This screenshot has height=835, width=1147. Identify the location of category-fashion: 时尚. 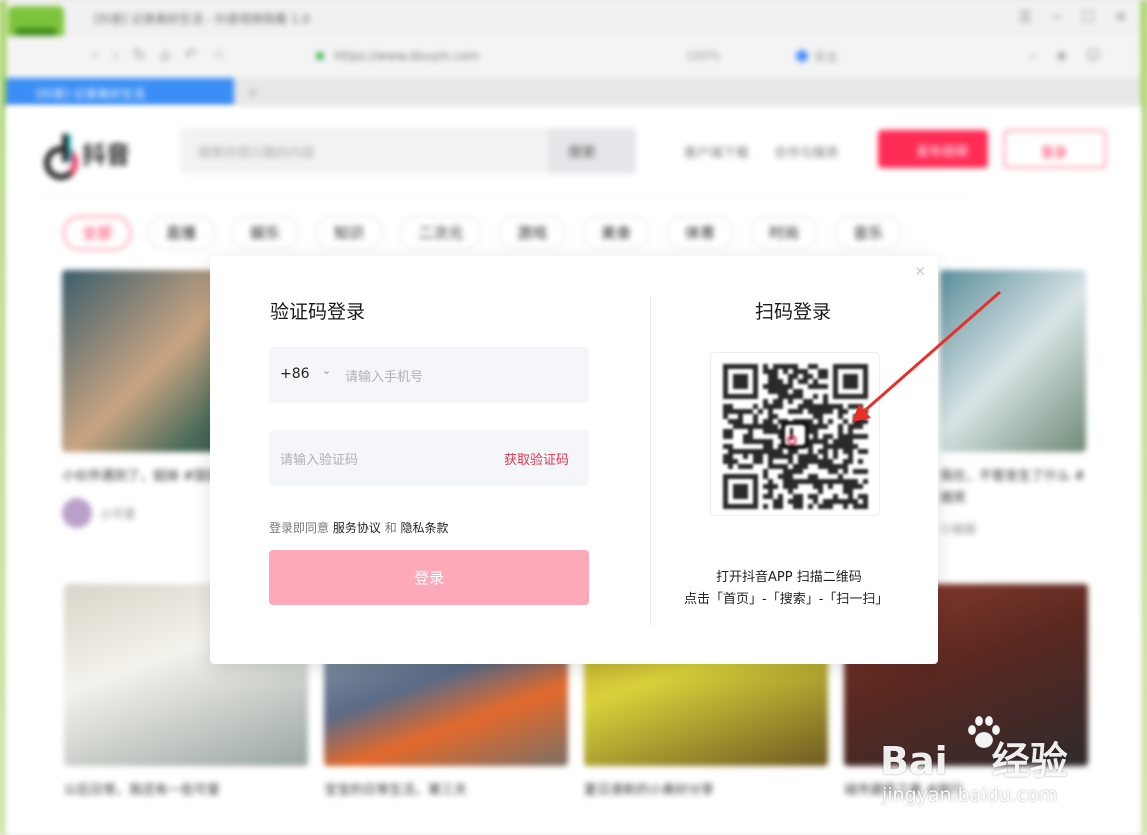
(784, 233).